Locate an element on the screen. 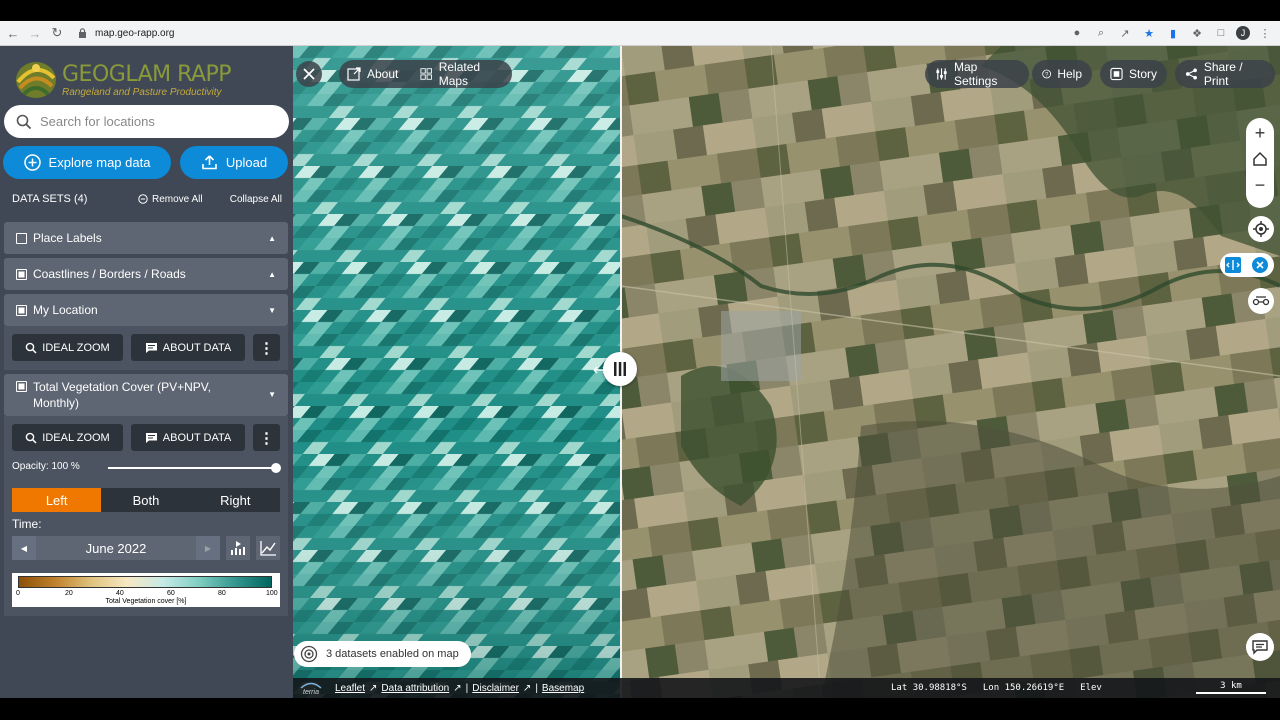 The width and height of the screenshot is (1280, 720). browser-actions: ● ⌕ ↗ ★ ▮ ❖ □ J ⋮ is located at coordinates (1171, 33).